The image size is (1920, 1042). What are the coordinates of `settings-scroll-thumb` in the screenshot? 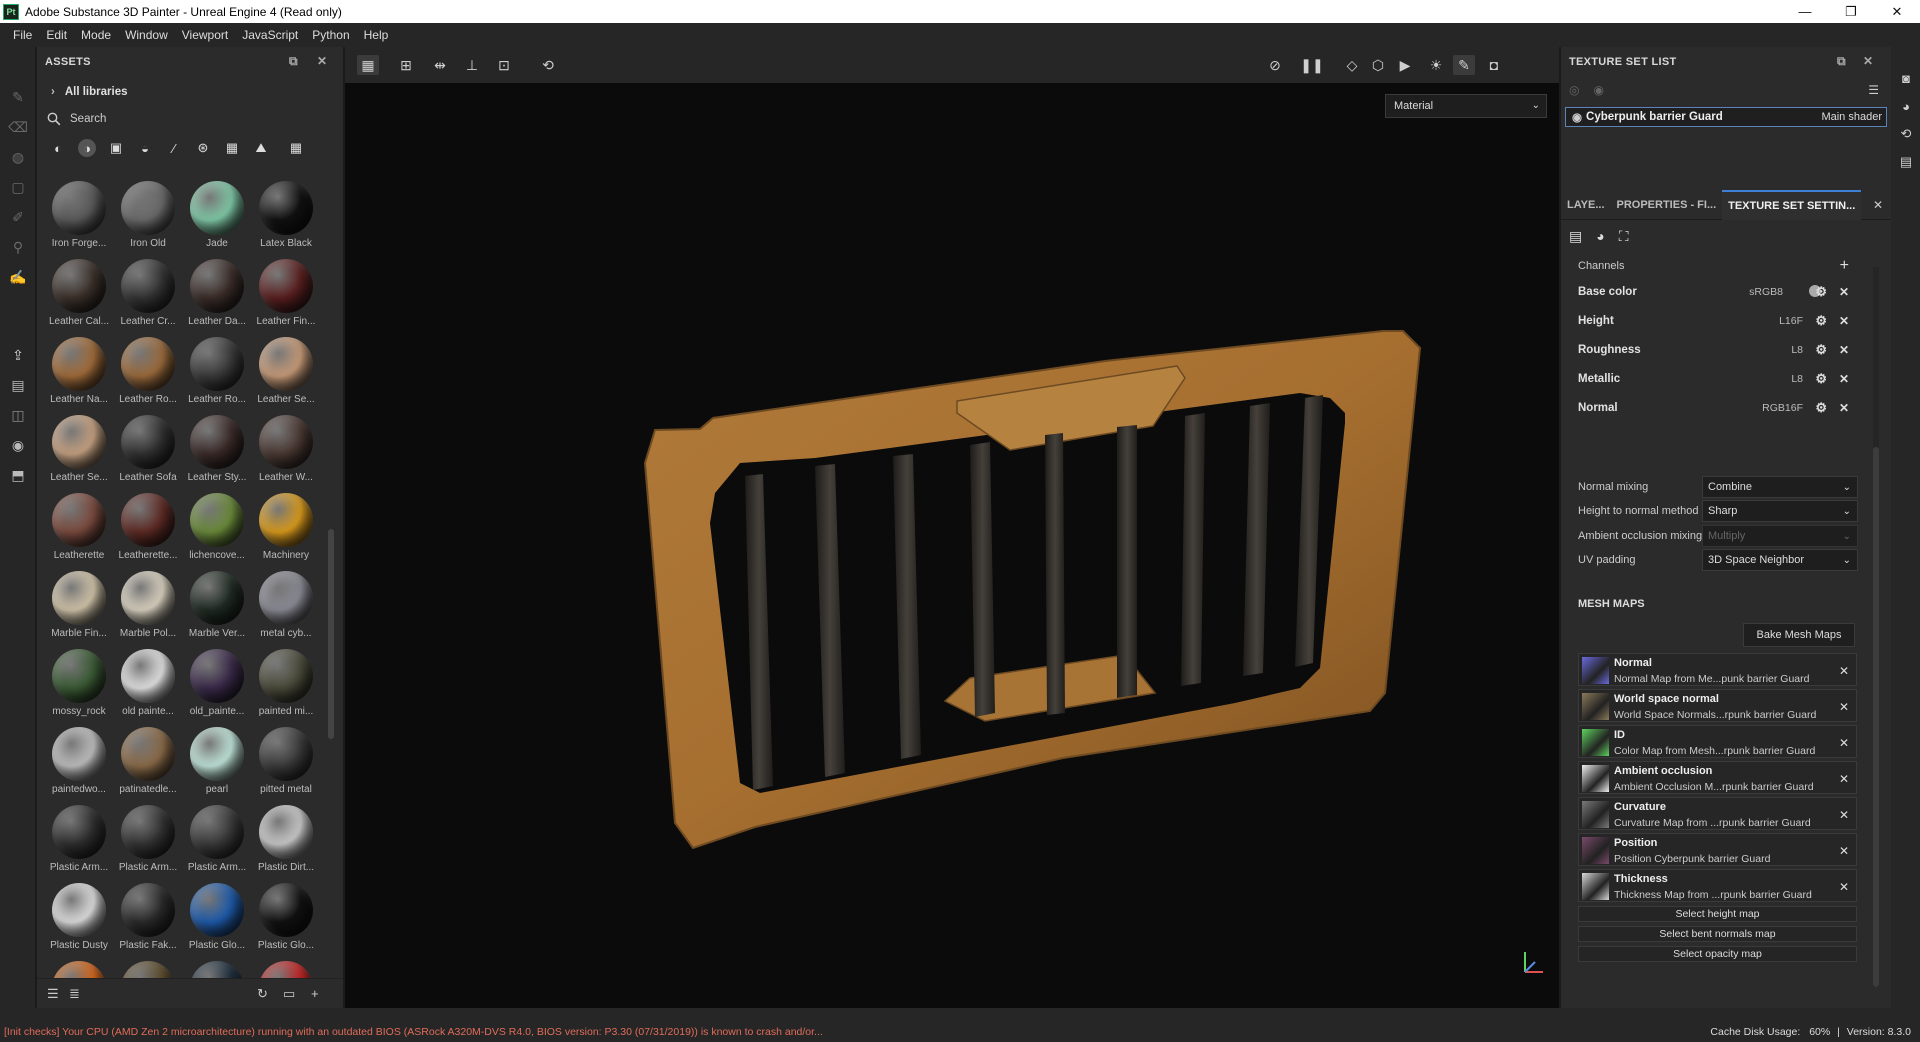 It's located at (1876, 717).